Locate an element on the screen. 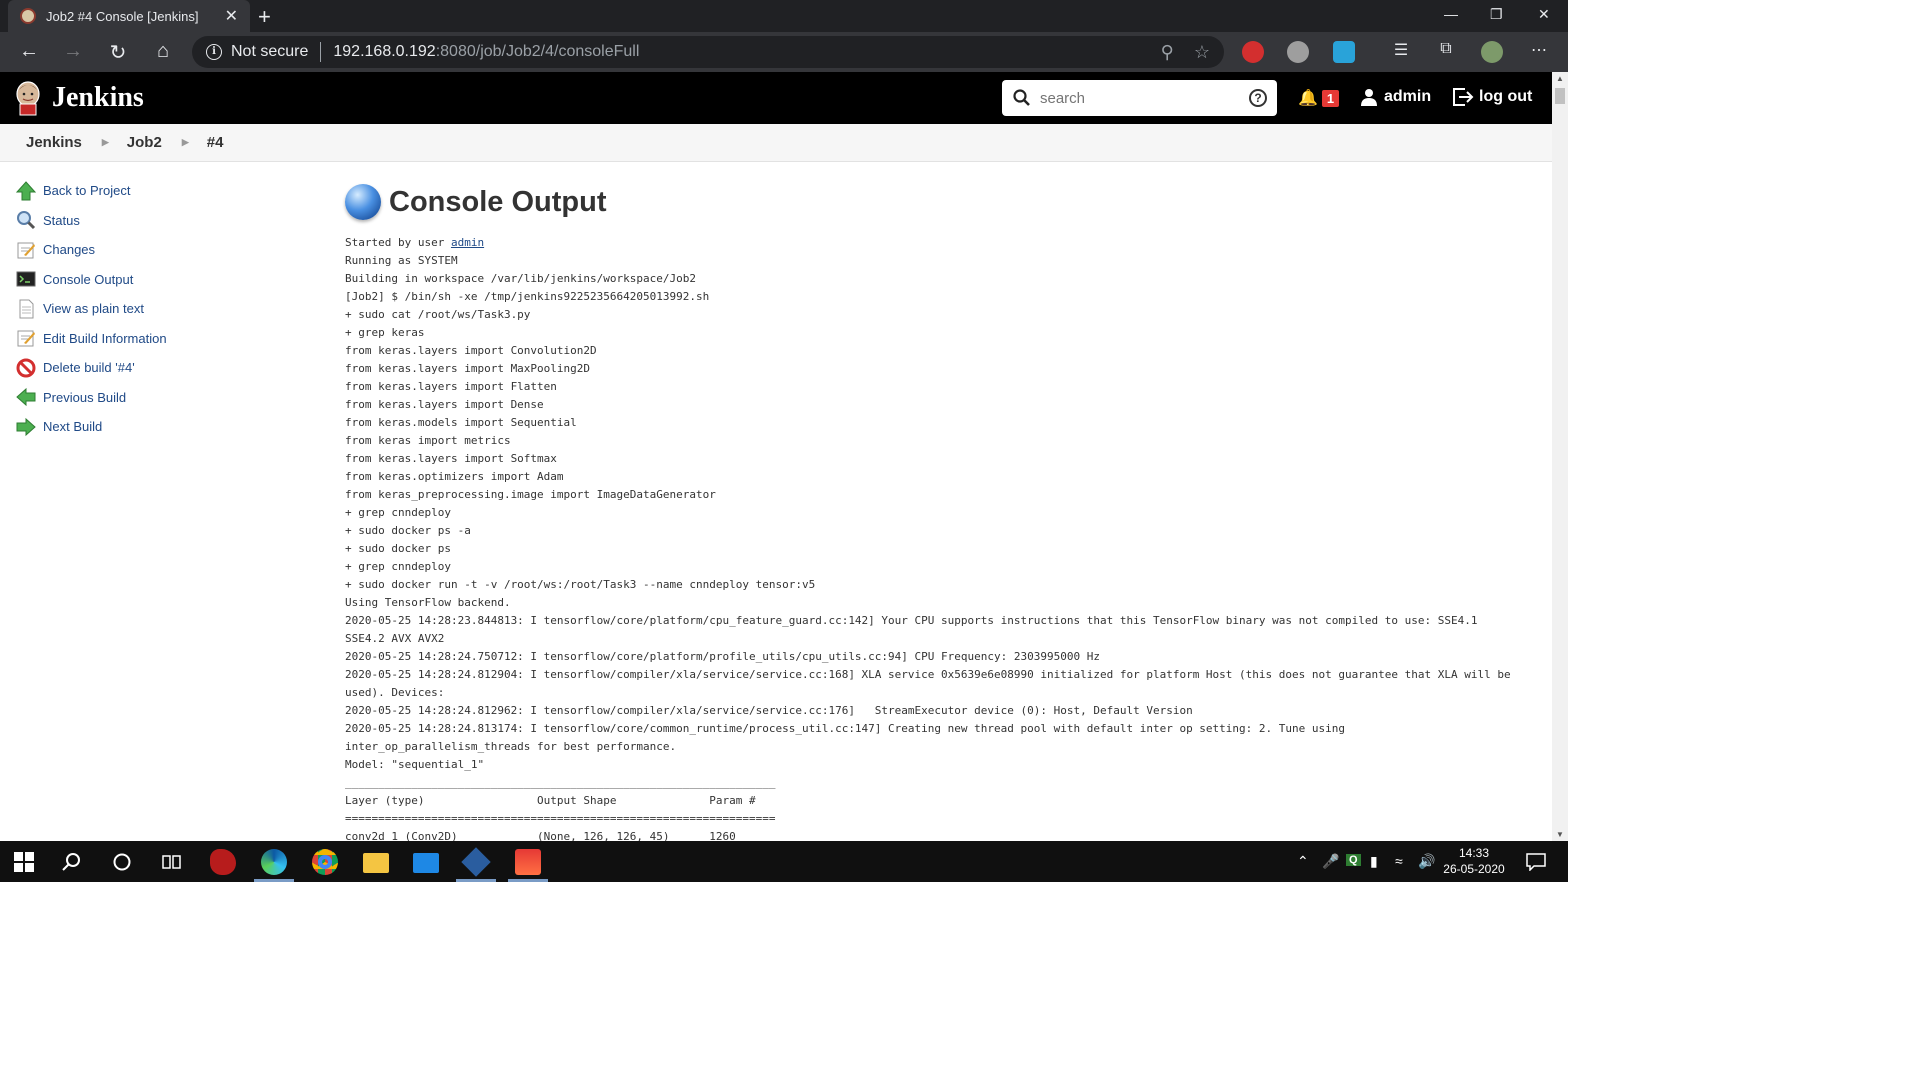 This screenshot has width=1920, height=1080. cortana-icon is located at coordinates (122, 862).